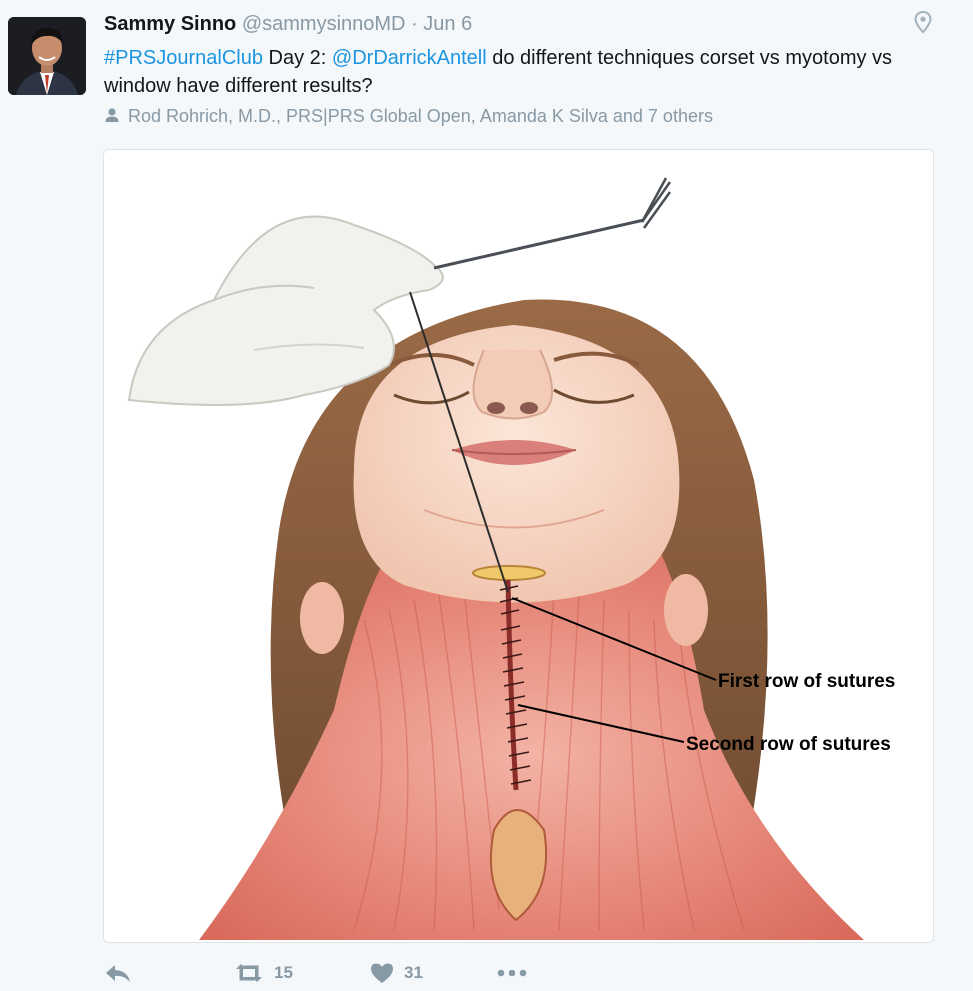  What do you see at coordinates (112, 113) in the screenshot?
I see `person-icon` at bounding box center [112, 113].